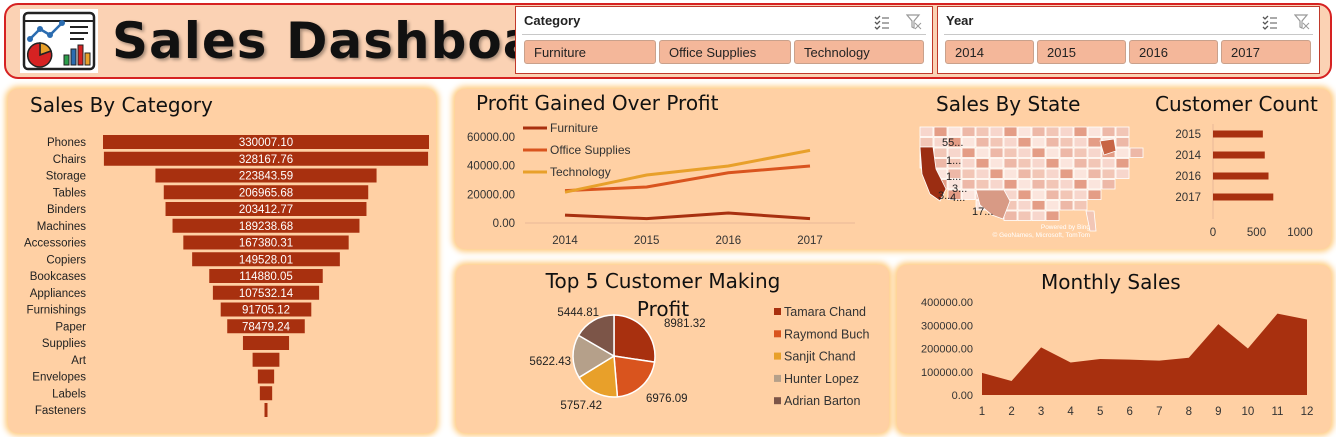  I want to click on sales-by-state-title: Sales By State, so click(1008, 104).